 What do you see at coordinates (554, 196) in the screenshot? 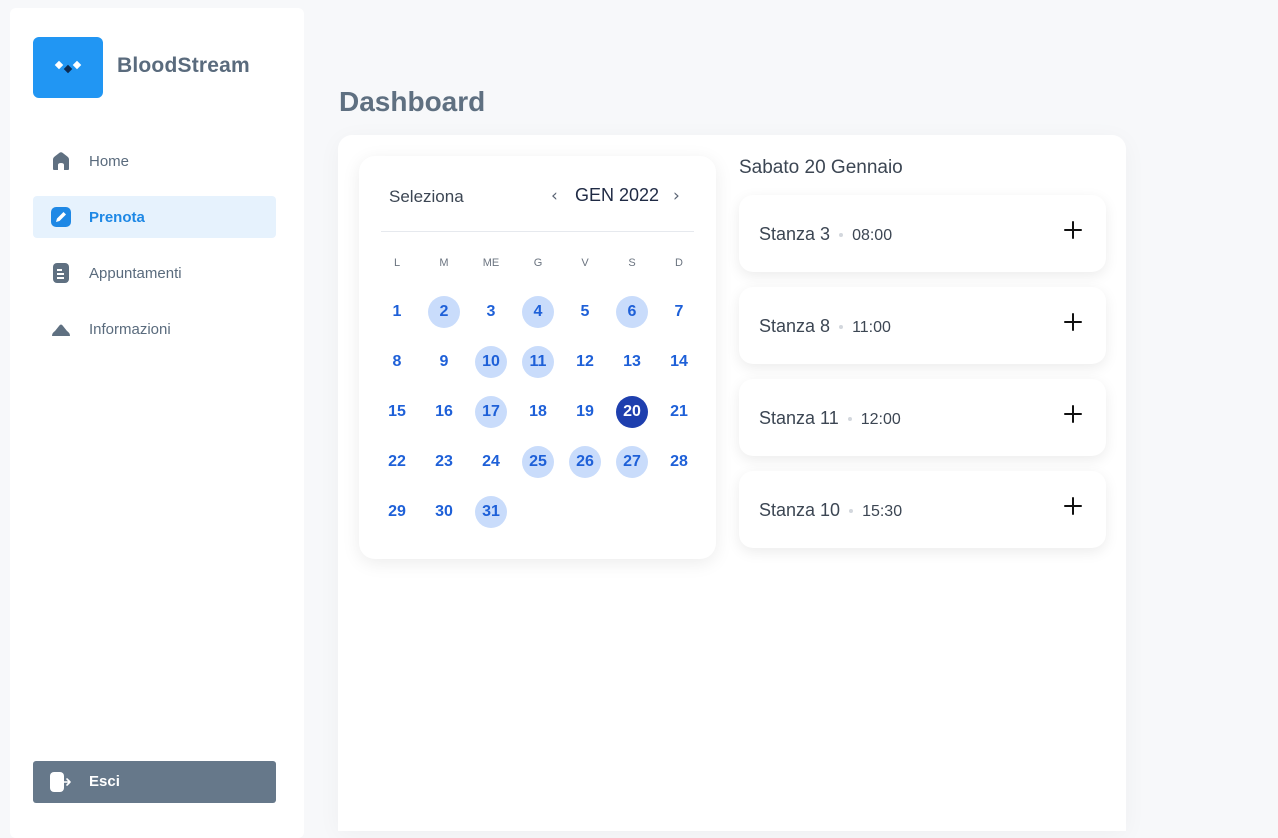
I see `chevron-left-icon: ‹` at bounding box center [554, 196].